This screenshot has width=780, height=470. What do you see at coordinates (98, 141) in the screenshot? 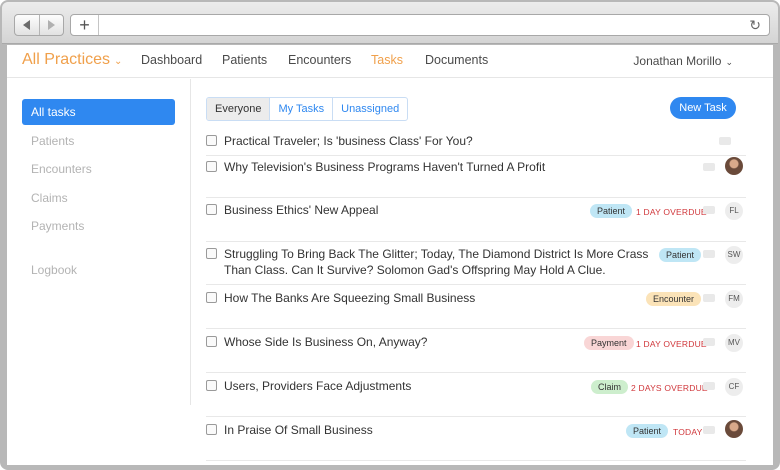
I see `sidebar-item-patients: Patients` at bounding box center [98, 141].